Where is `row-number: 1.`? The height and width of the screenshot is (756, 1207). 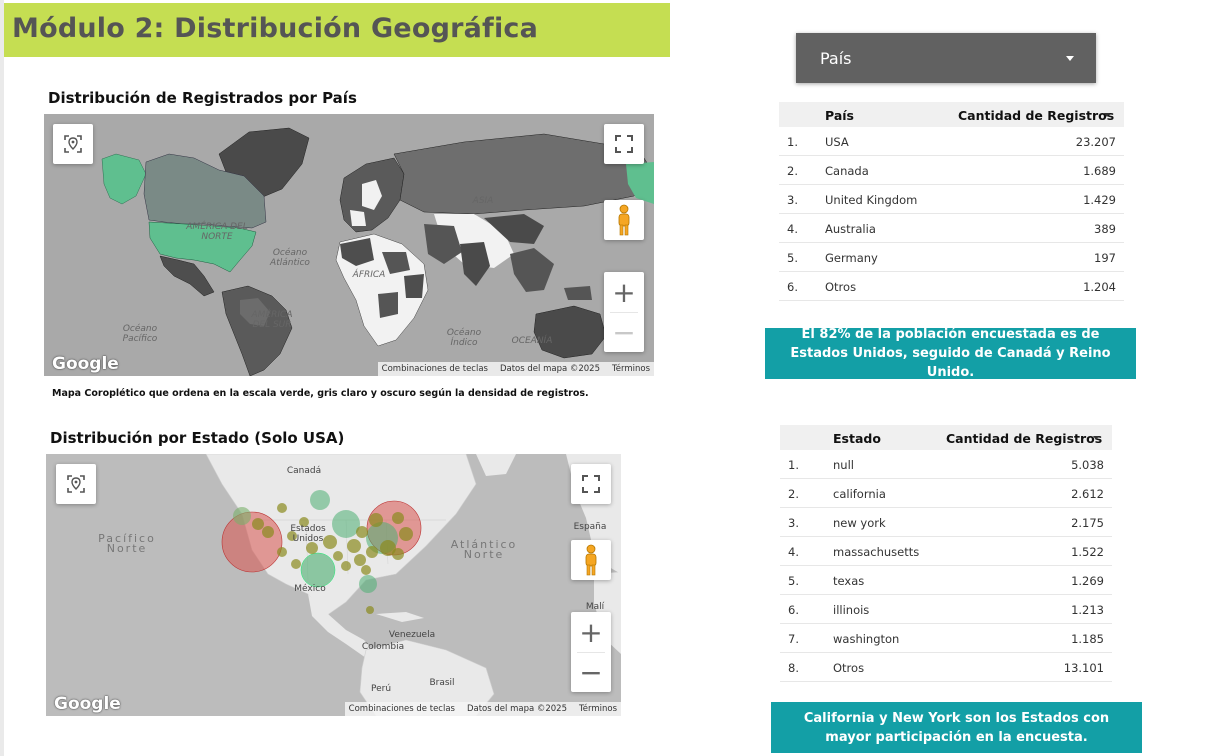 row-number: 1. is located at coordinates (792, 142).